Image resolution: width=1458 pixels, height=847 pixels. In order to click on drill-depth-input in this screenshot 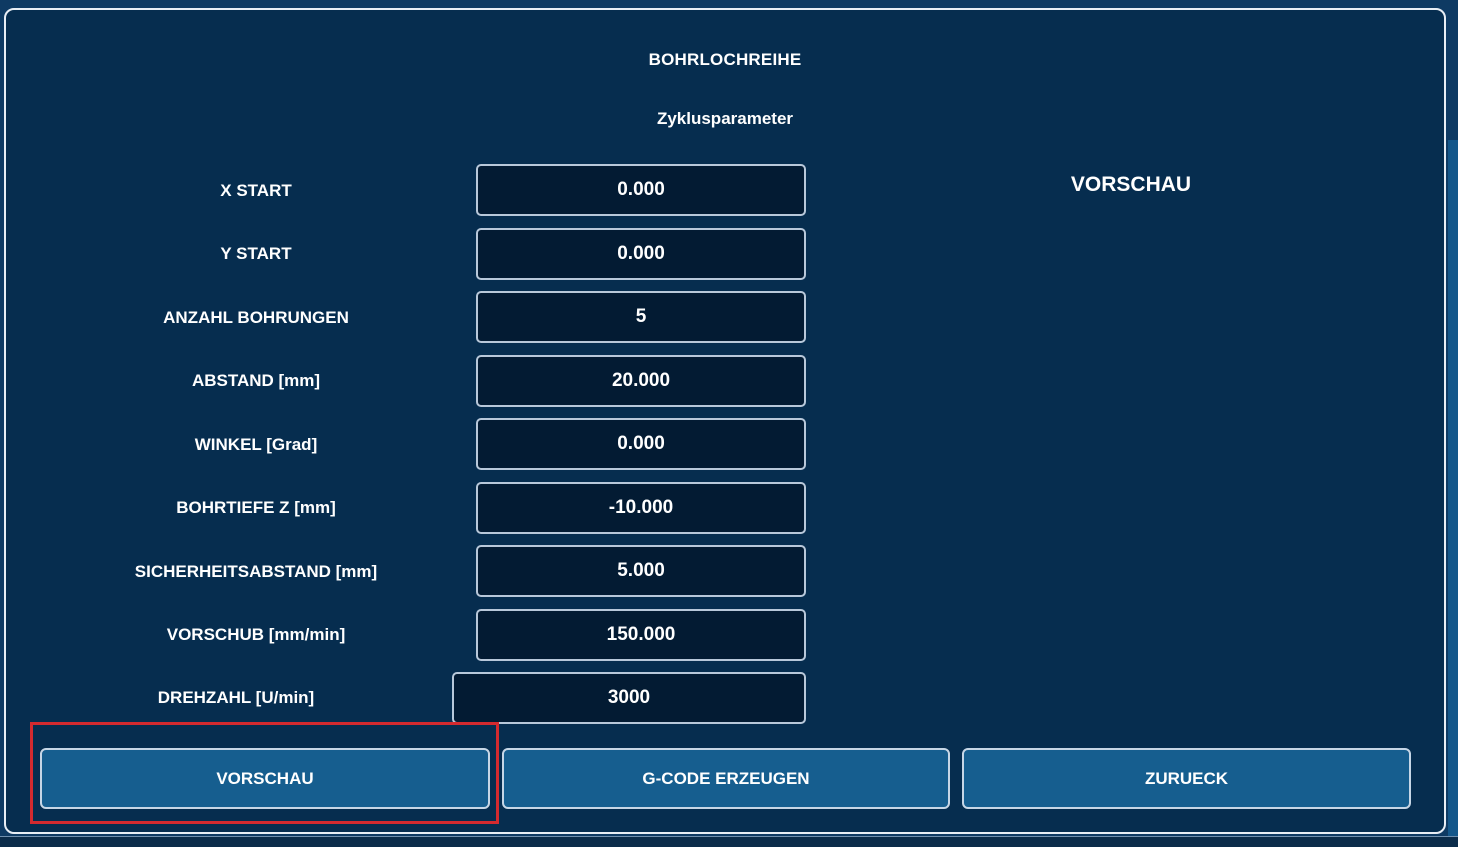, I will do `click(641, 508)`.